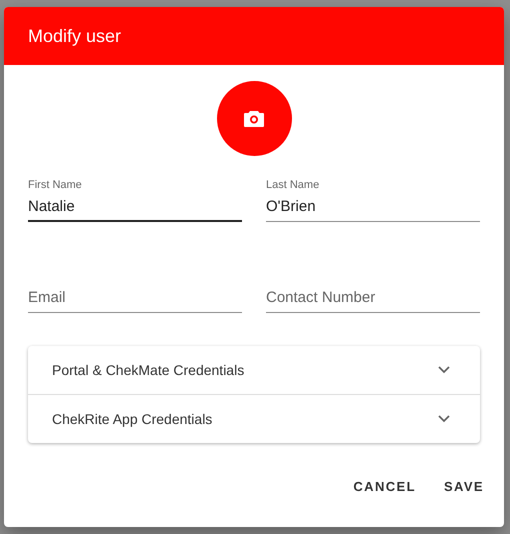  What do you see at coordinates (132, 419) in the screenshot?
I see `panel-title: ChekRite App Credentials` at bounding box center [132, 419].